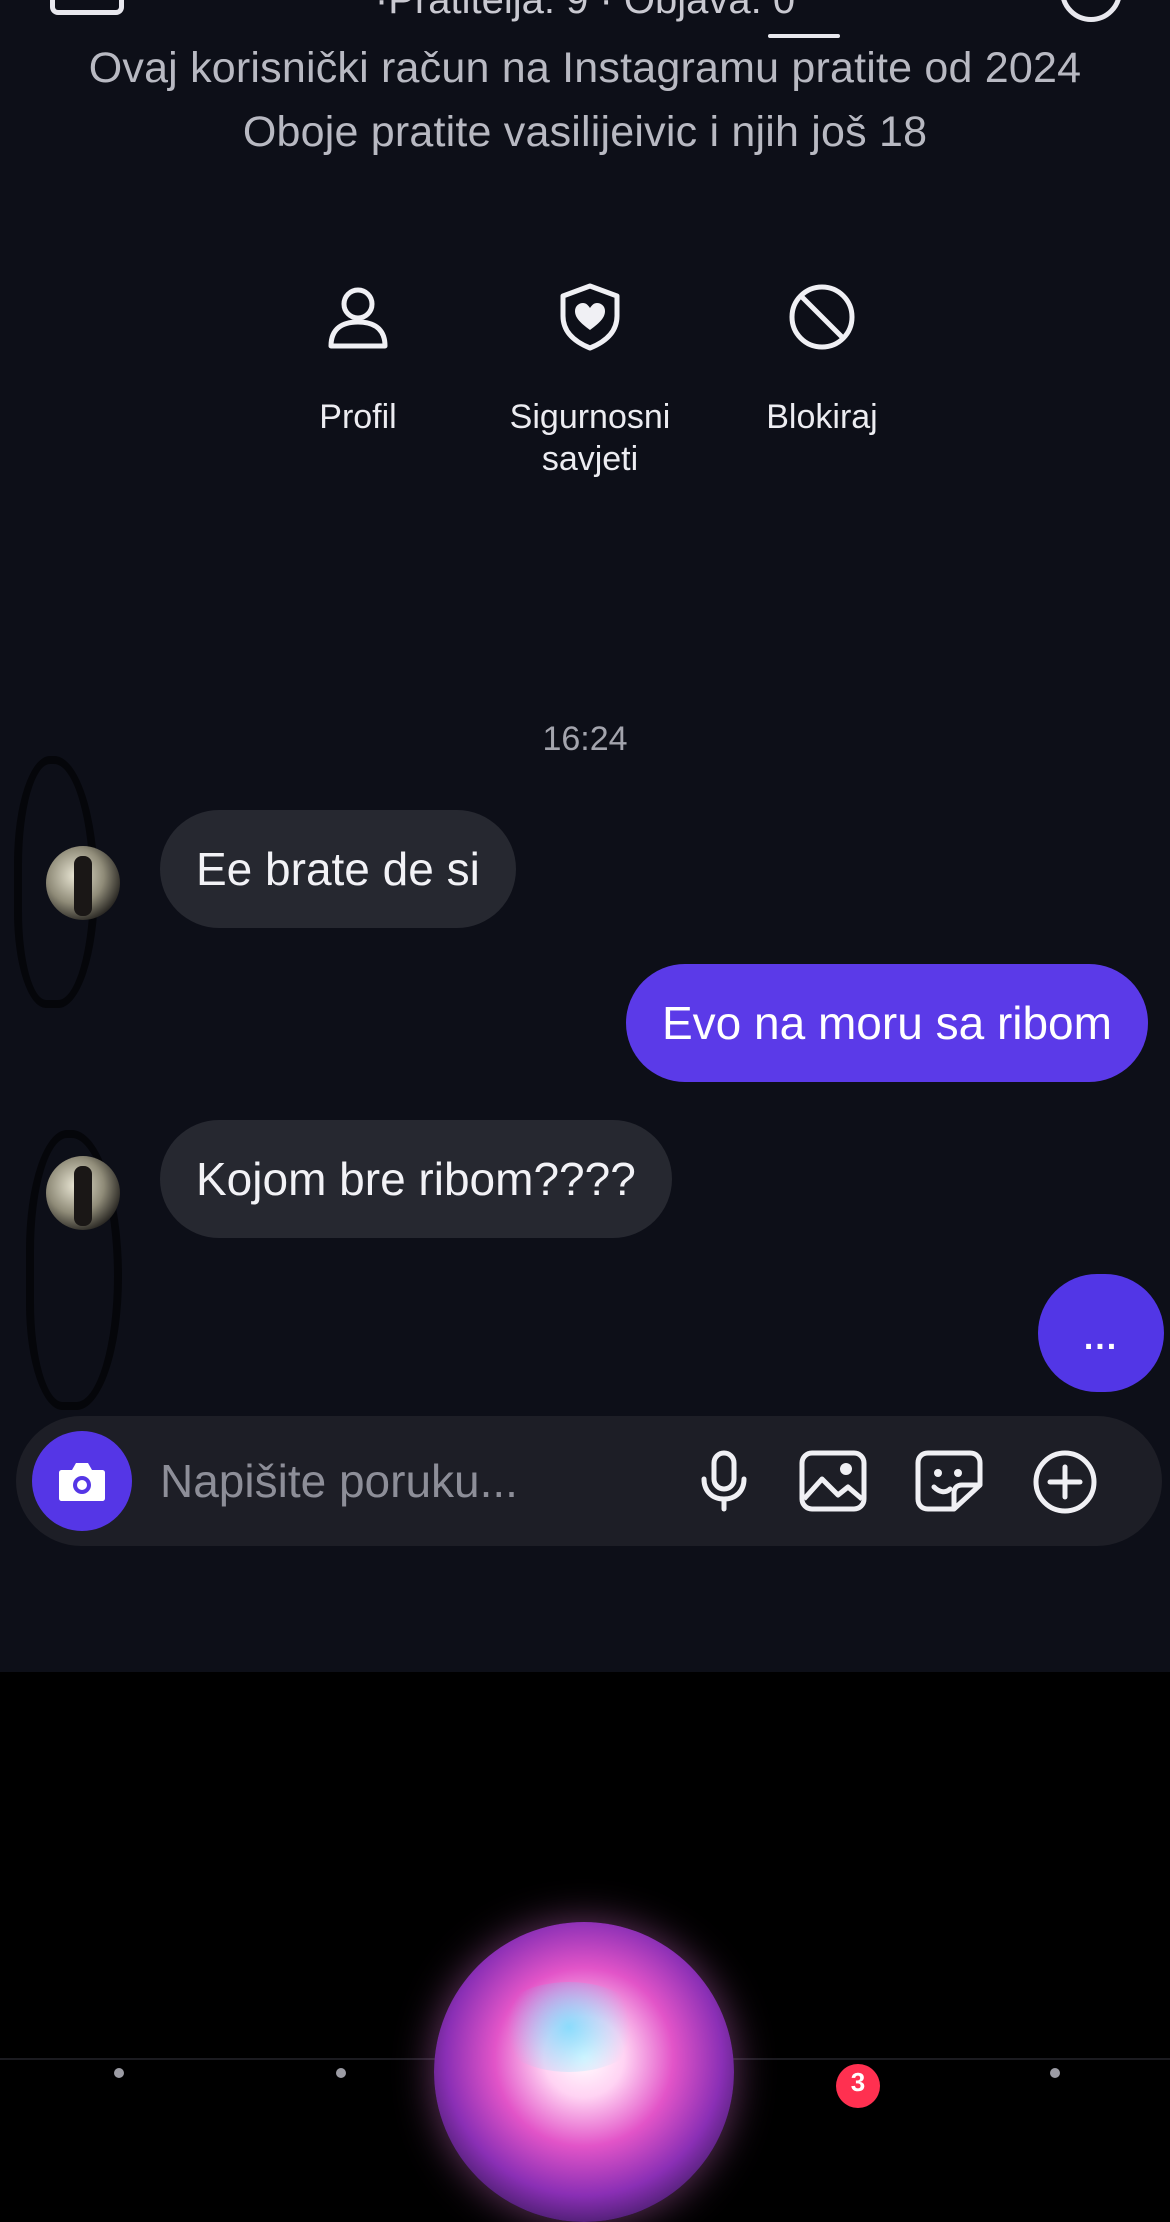  What do you see at coordinates (887, 1023) in the screenshot?
I see `message-bubble-outgoing: Evo na moru sa ribom` at bounding box center [887, 1023].